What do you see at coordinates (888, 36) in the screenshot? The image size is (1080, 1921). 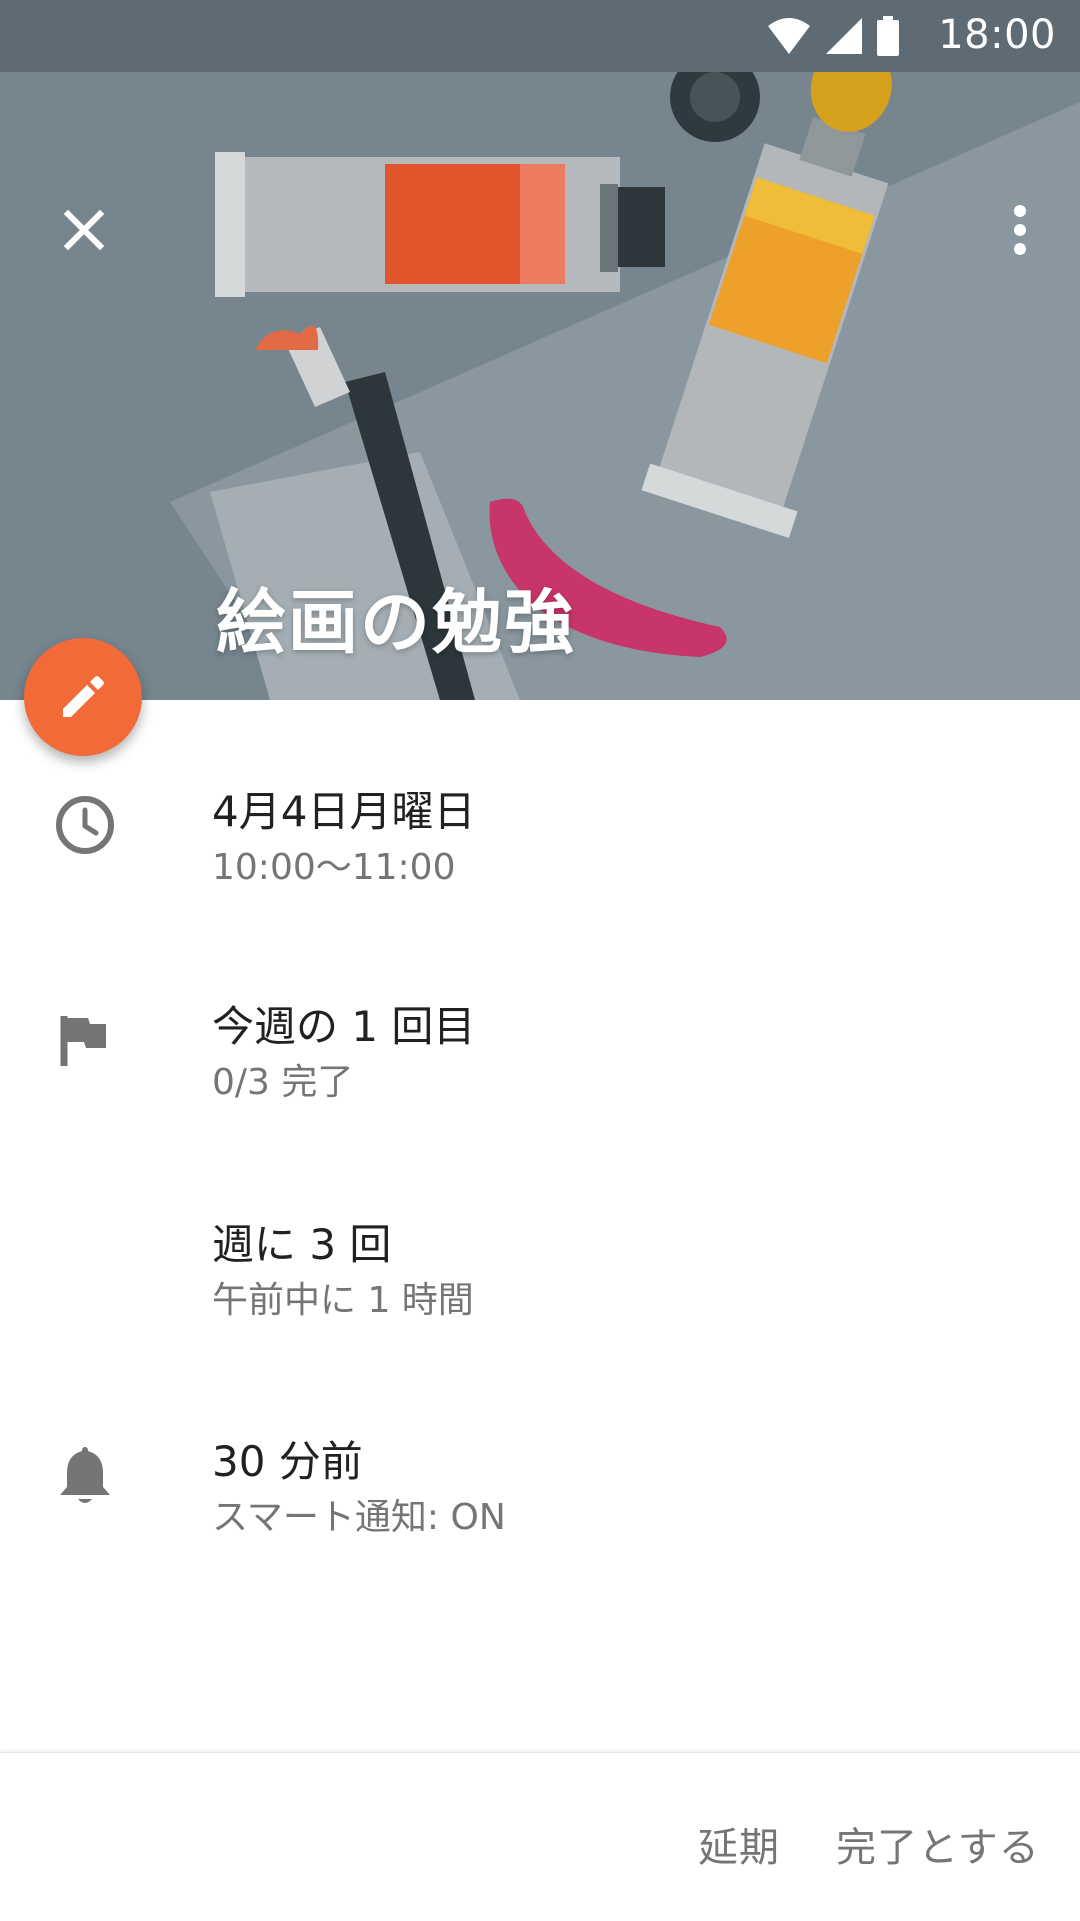 I see `battery-icon` at bounding box center [888, 36].